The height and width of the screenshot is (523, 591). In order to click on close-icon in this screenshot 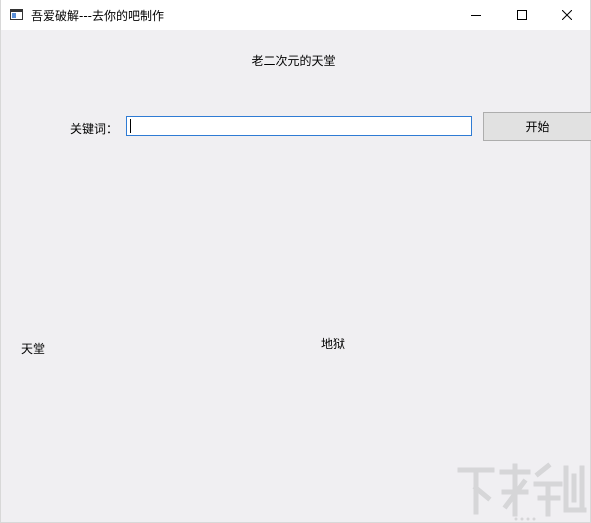, I will do `click(567, 15)`.